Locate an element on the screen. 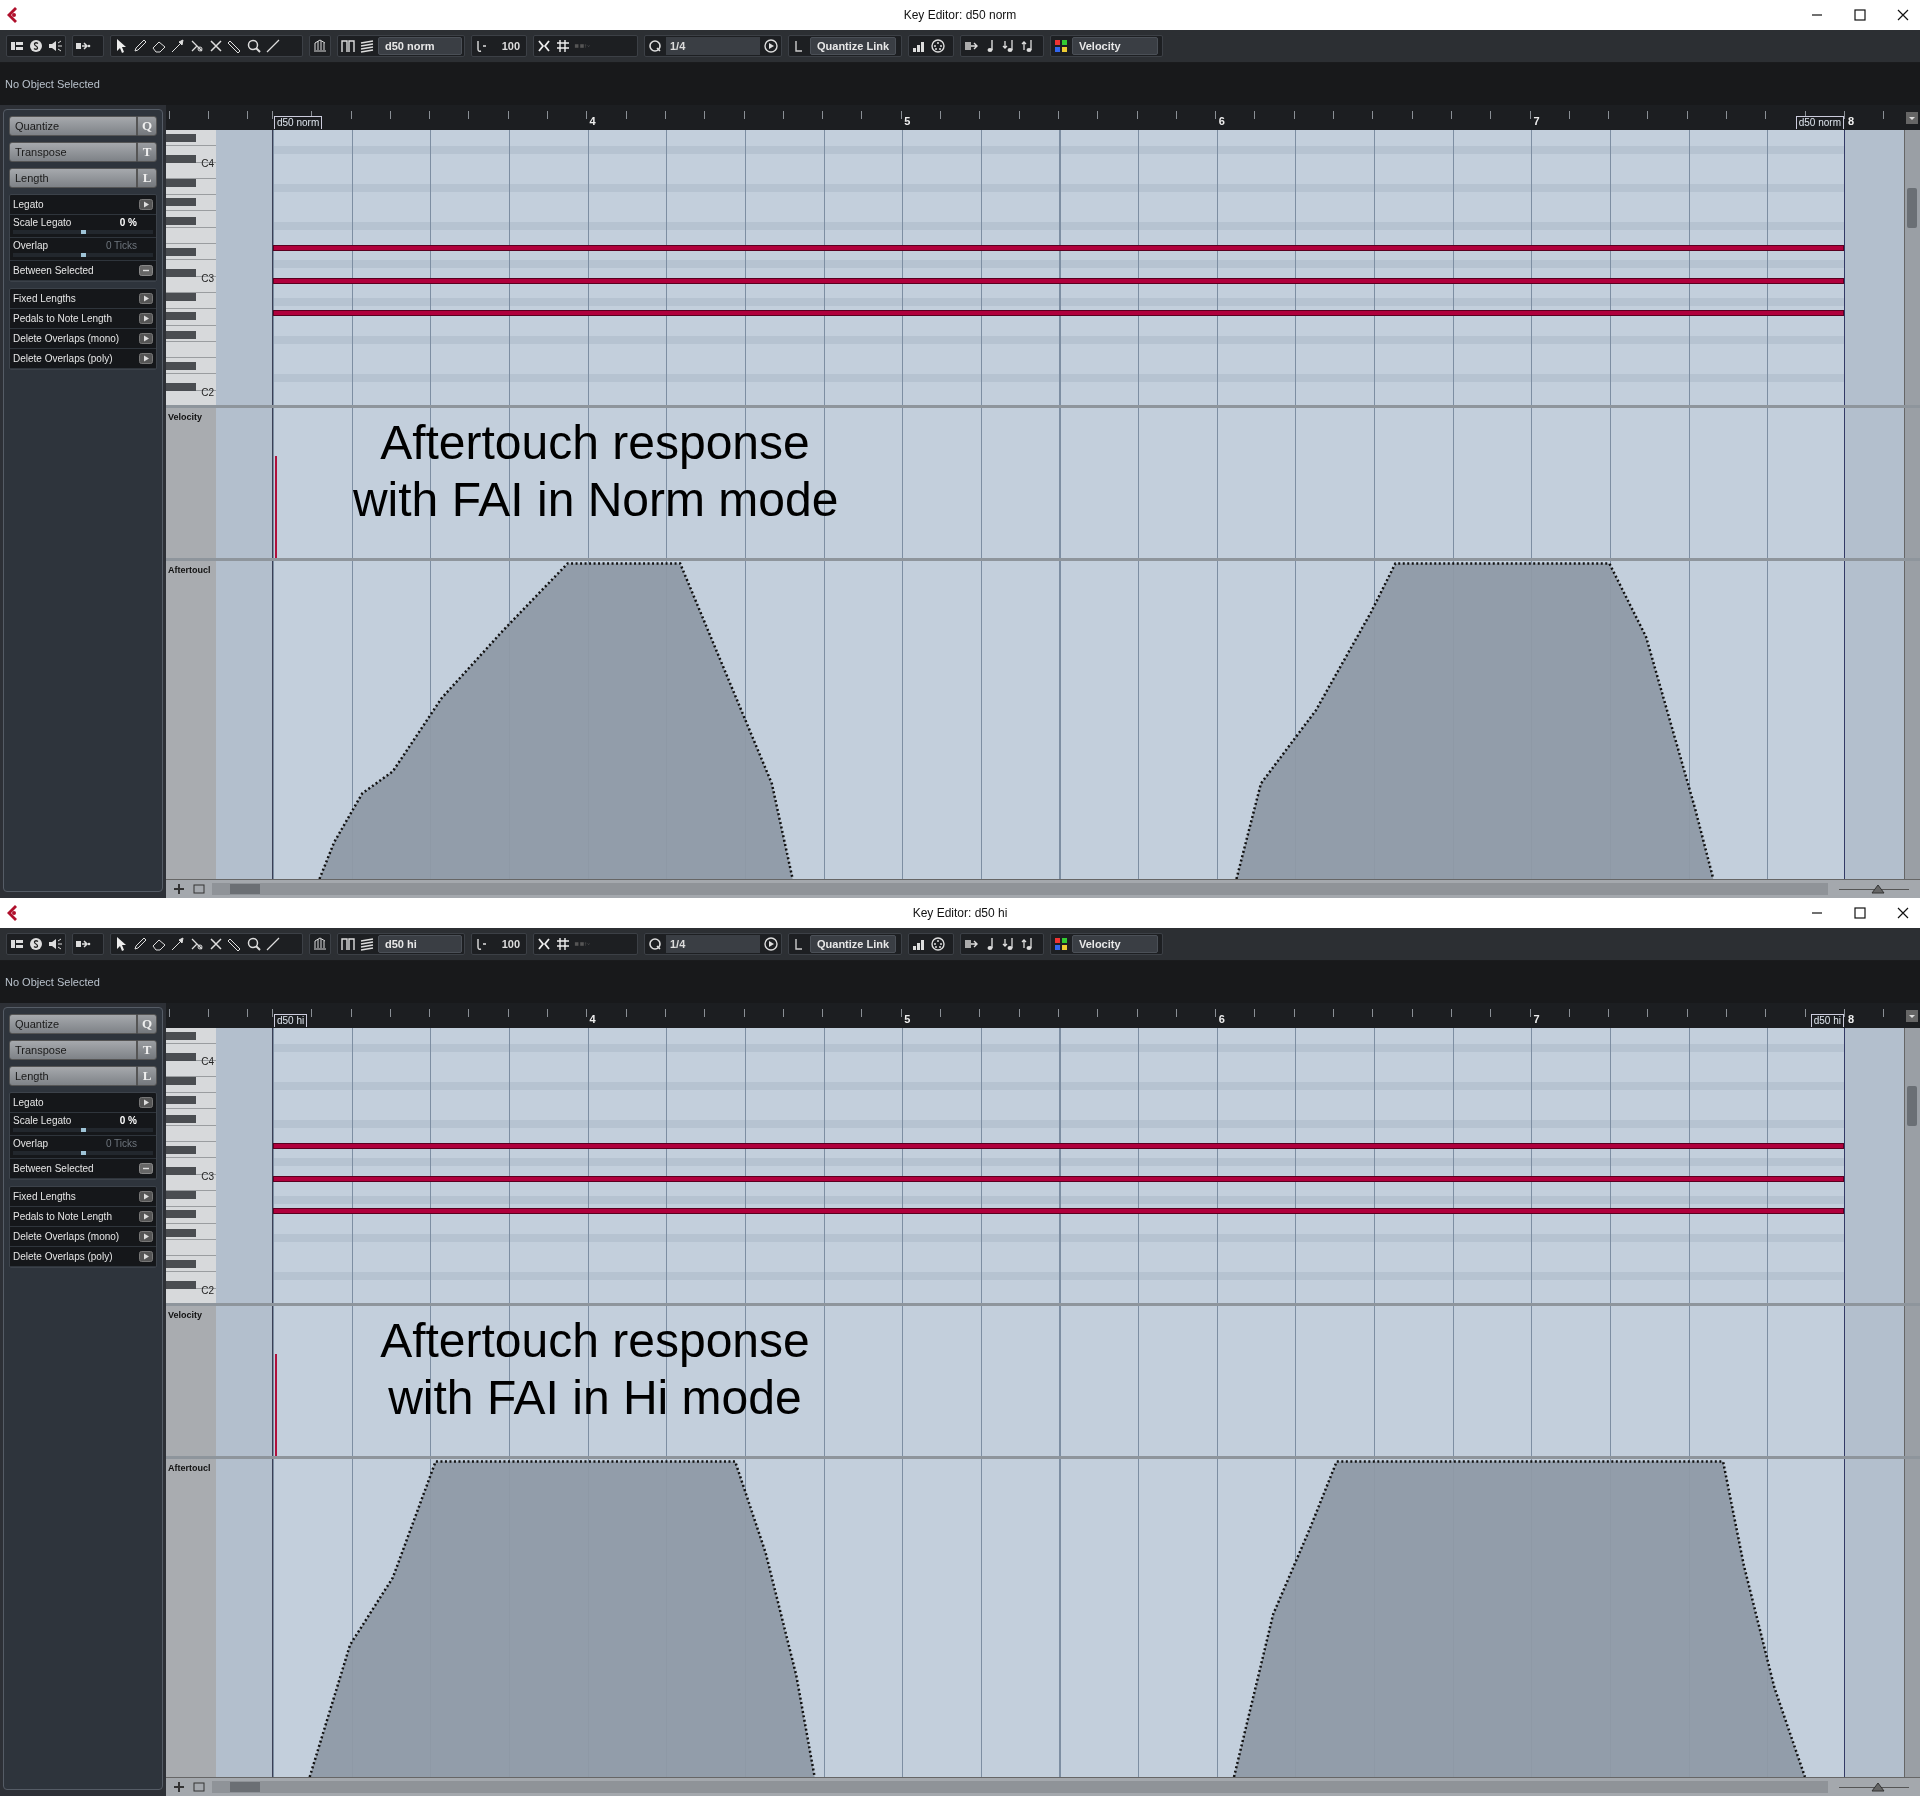 This screenshot has width=1920, height=1797. part-dropdown: d50 hi is located at coordinates (420, 944).